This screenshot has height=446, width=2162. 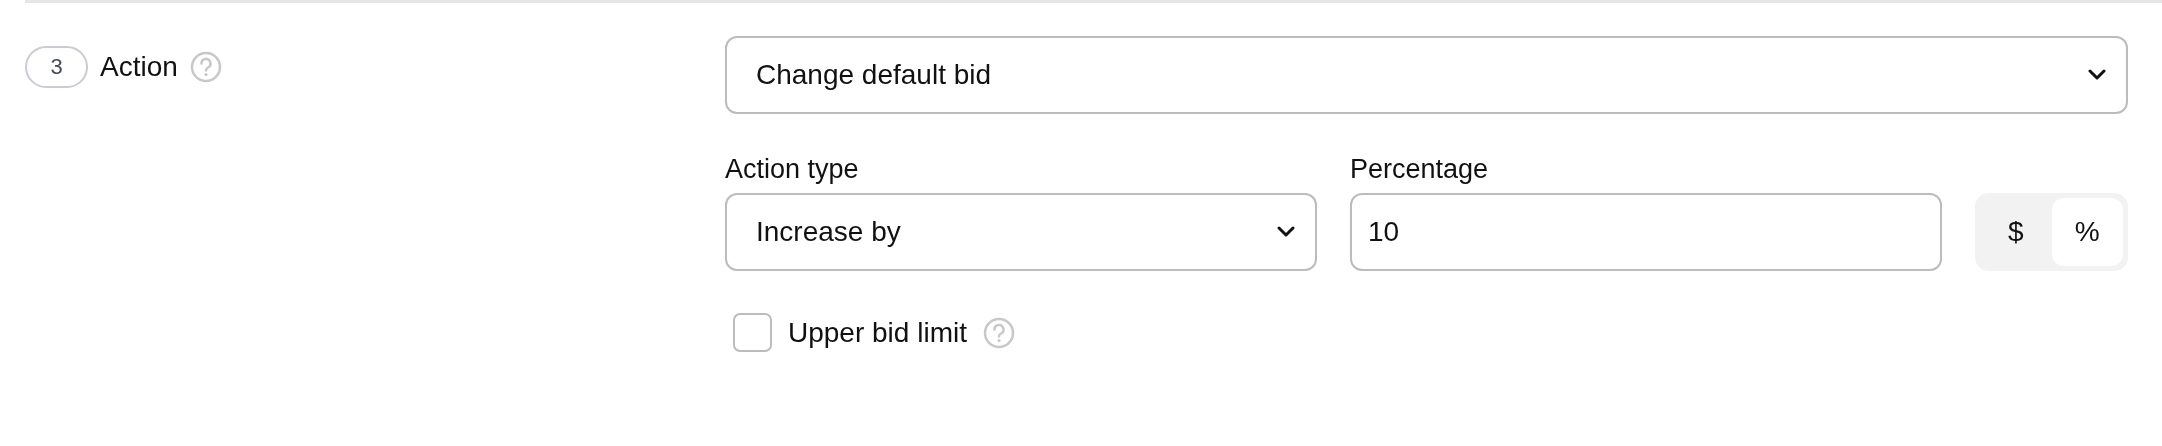 What do you see at coordinates (752, 332) in the screenshot?
I see `checkbox` at bounding box center [752, 332].